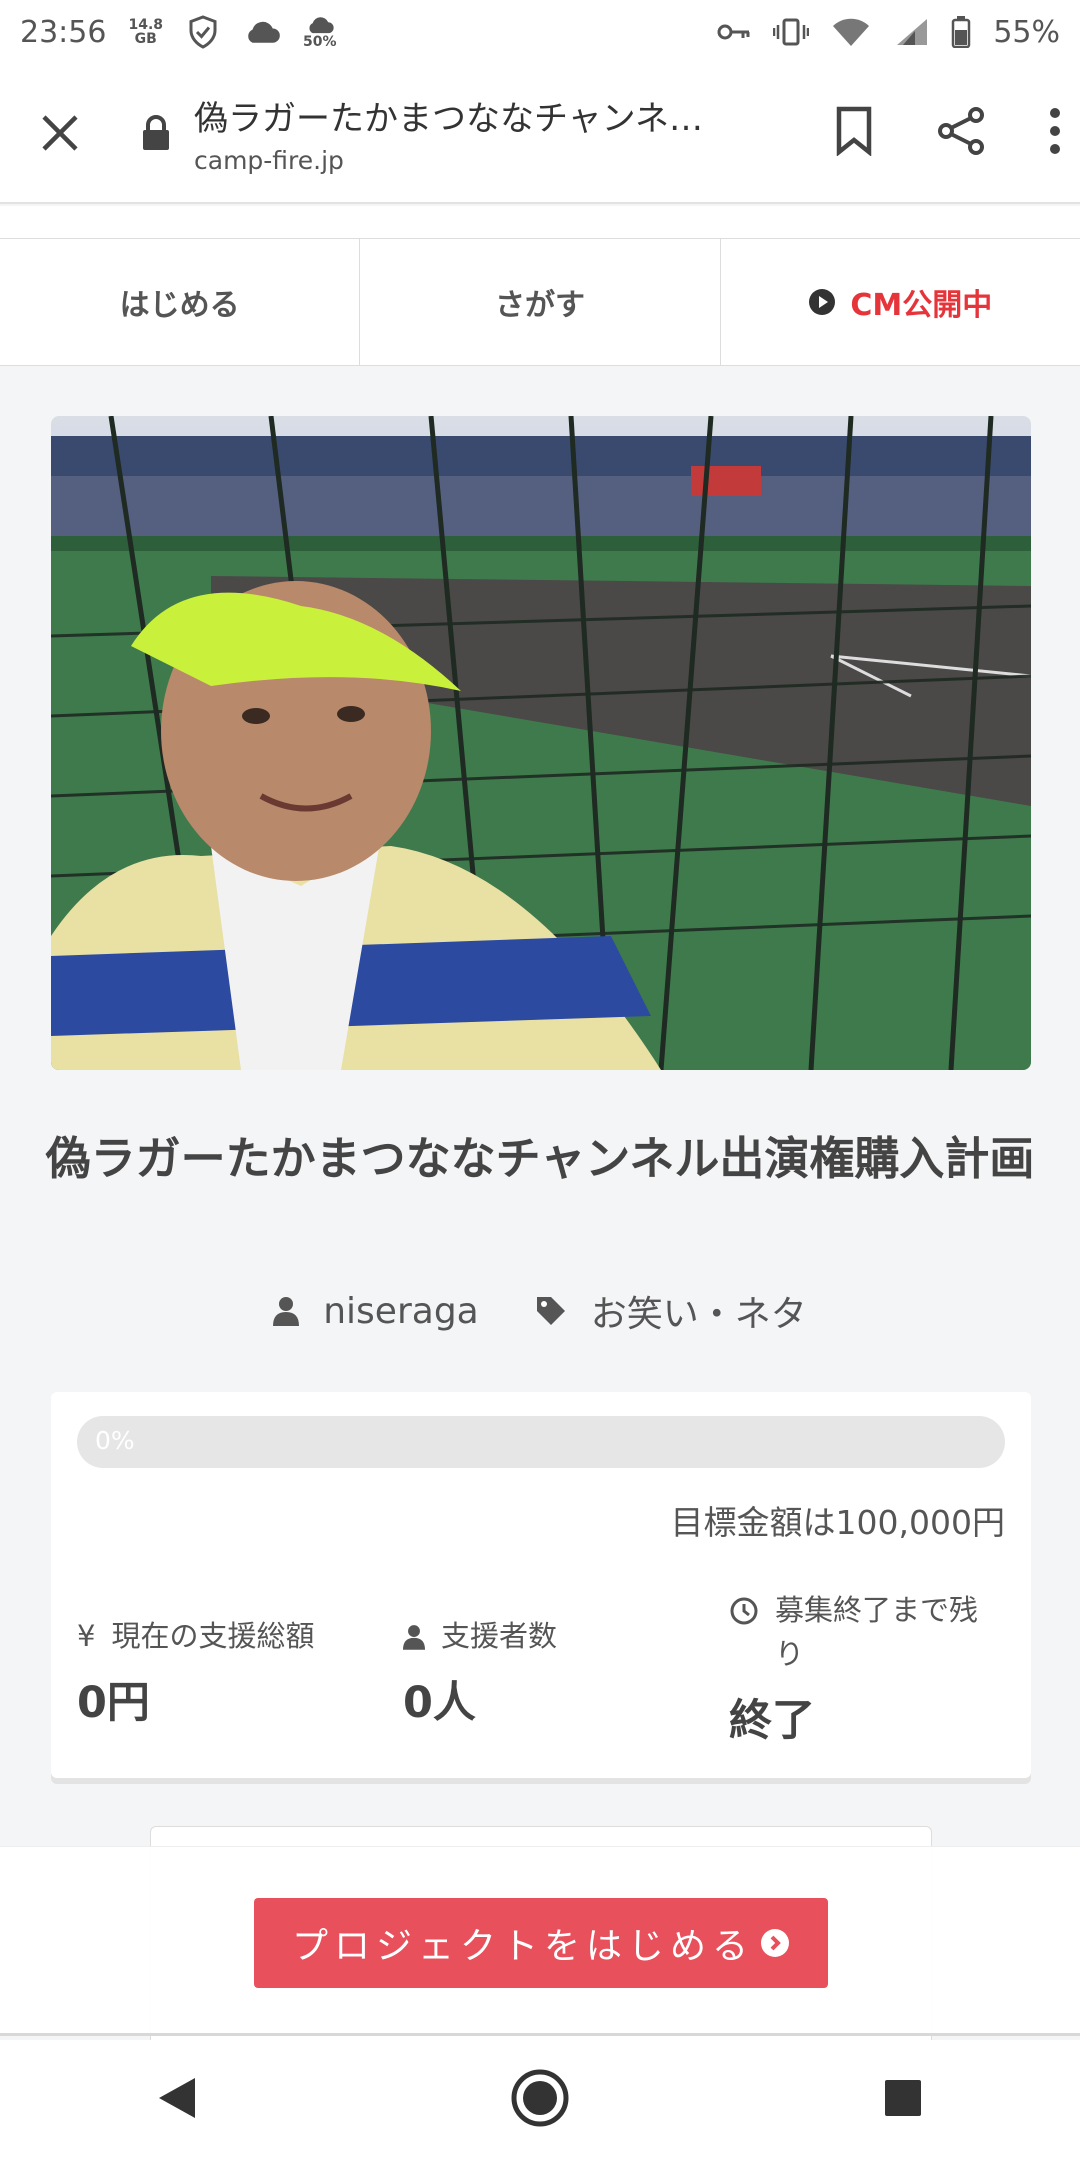 This screenshot has height=2160, width=1080. I want to click on storage-indicator: 14.8 GB, so click(145, 32).